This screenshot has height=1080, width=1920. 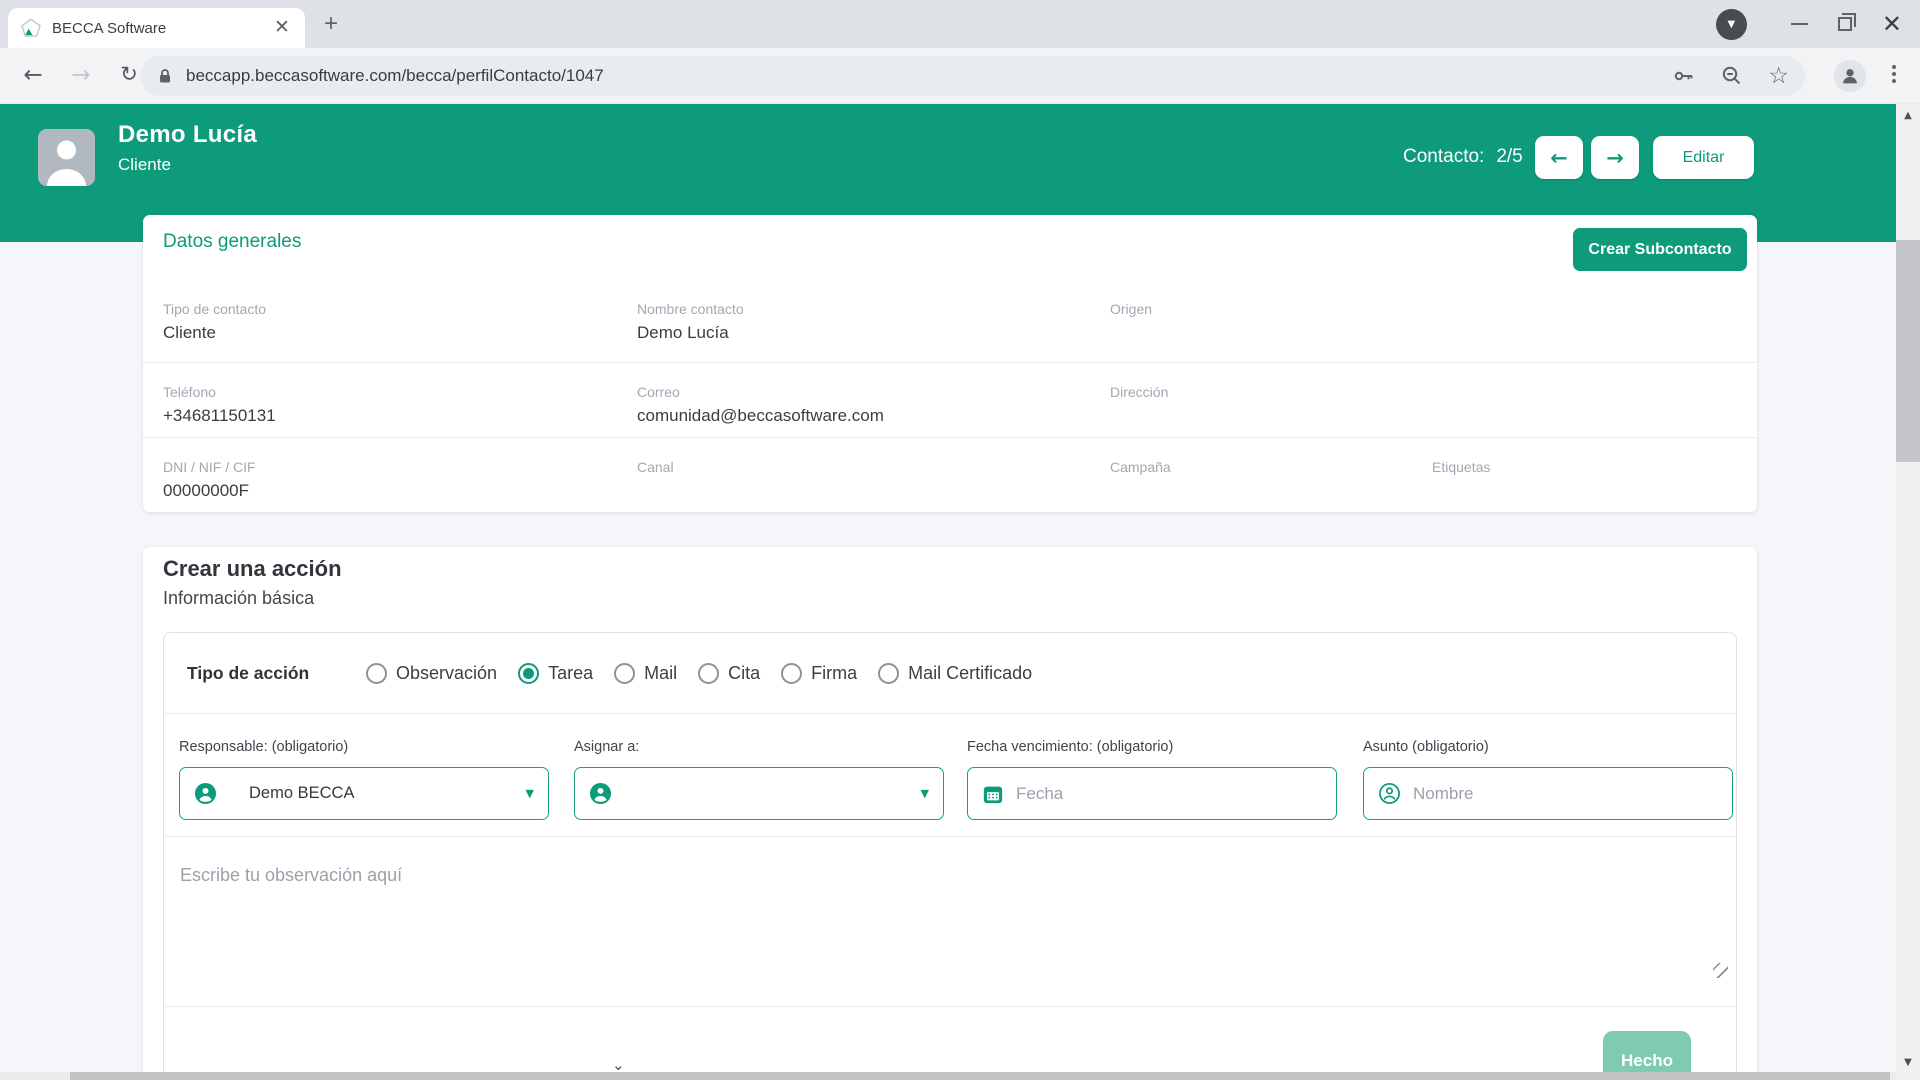 I want to click on radio-mail-certificado: Mail Certificado, so click(x=955, y=673).